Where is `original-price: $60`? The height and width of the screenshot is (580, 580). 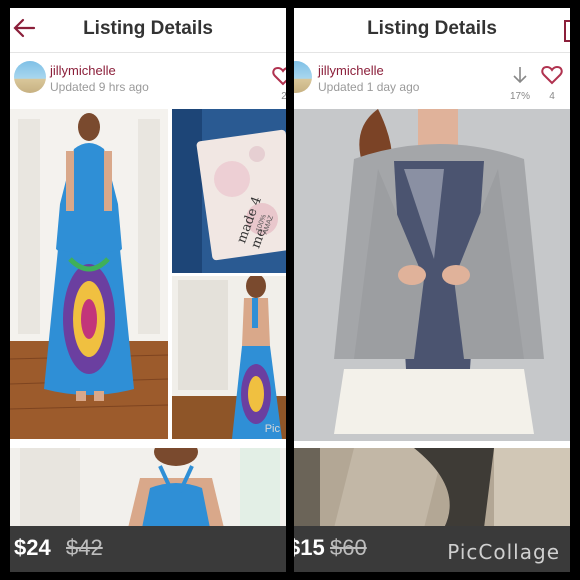
original-price: $60 is located at coordinates (348, 547).